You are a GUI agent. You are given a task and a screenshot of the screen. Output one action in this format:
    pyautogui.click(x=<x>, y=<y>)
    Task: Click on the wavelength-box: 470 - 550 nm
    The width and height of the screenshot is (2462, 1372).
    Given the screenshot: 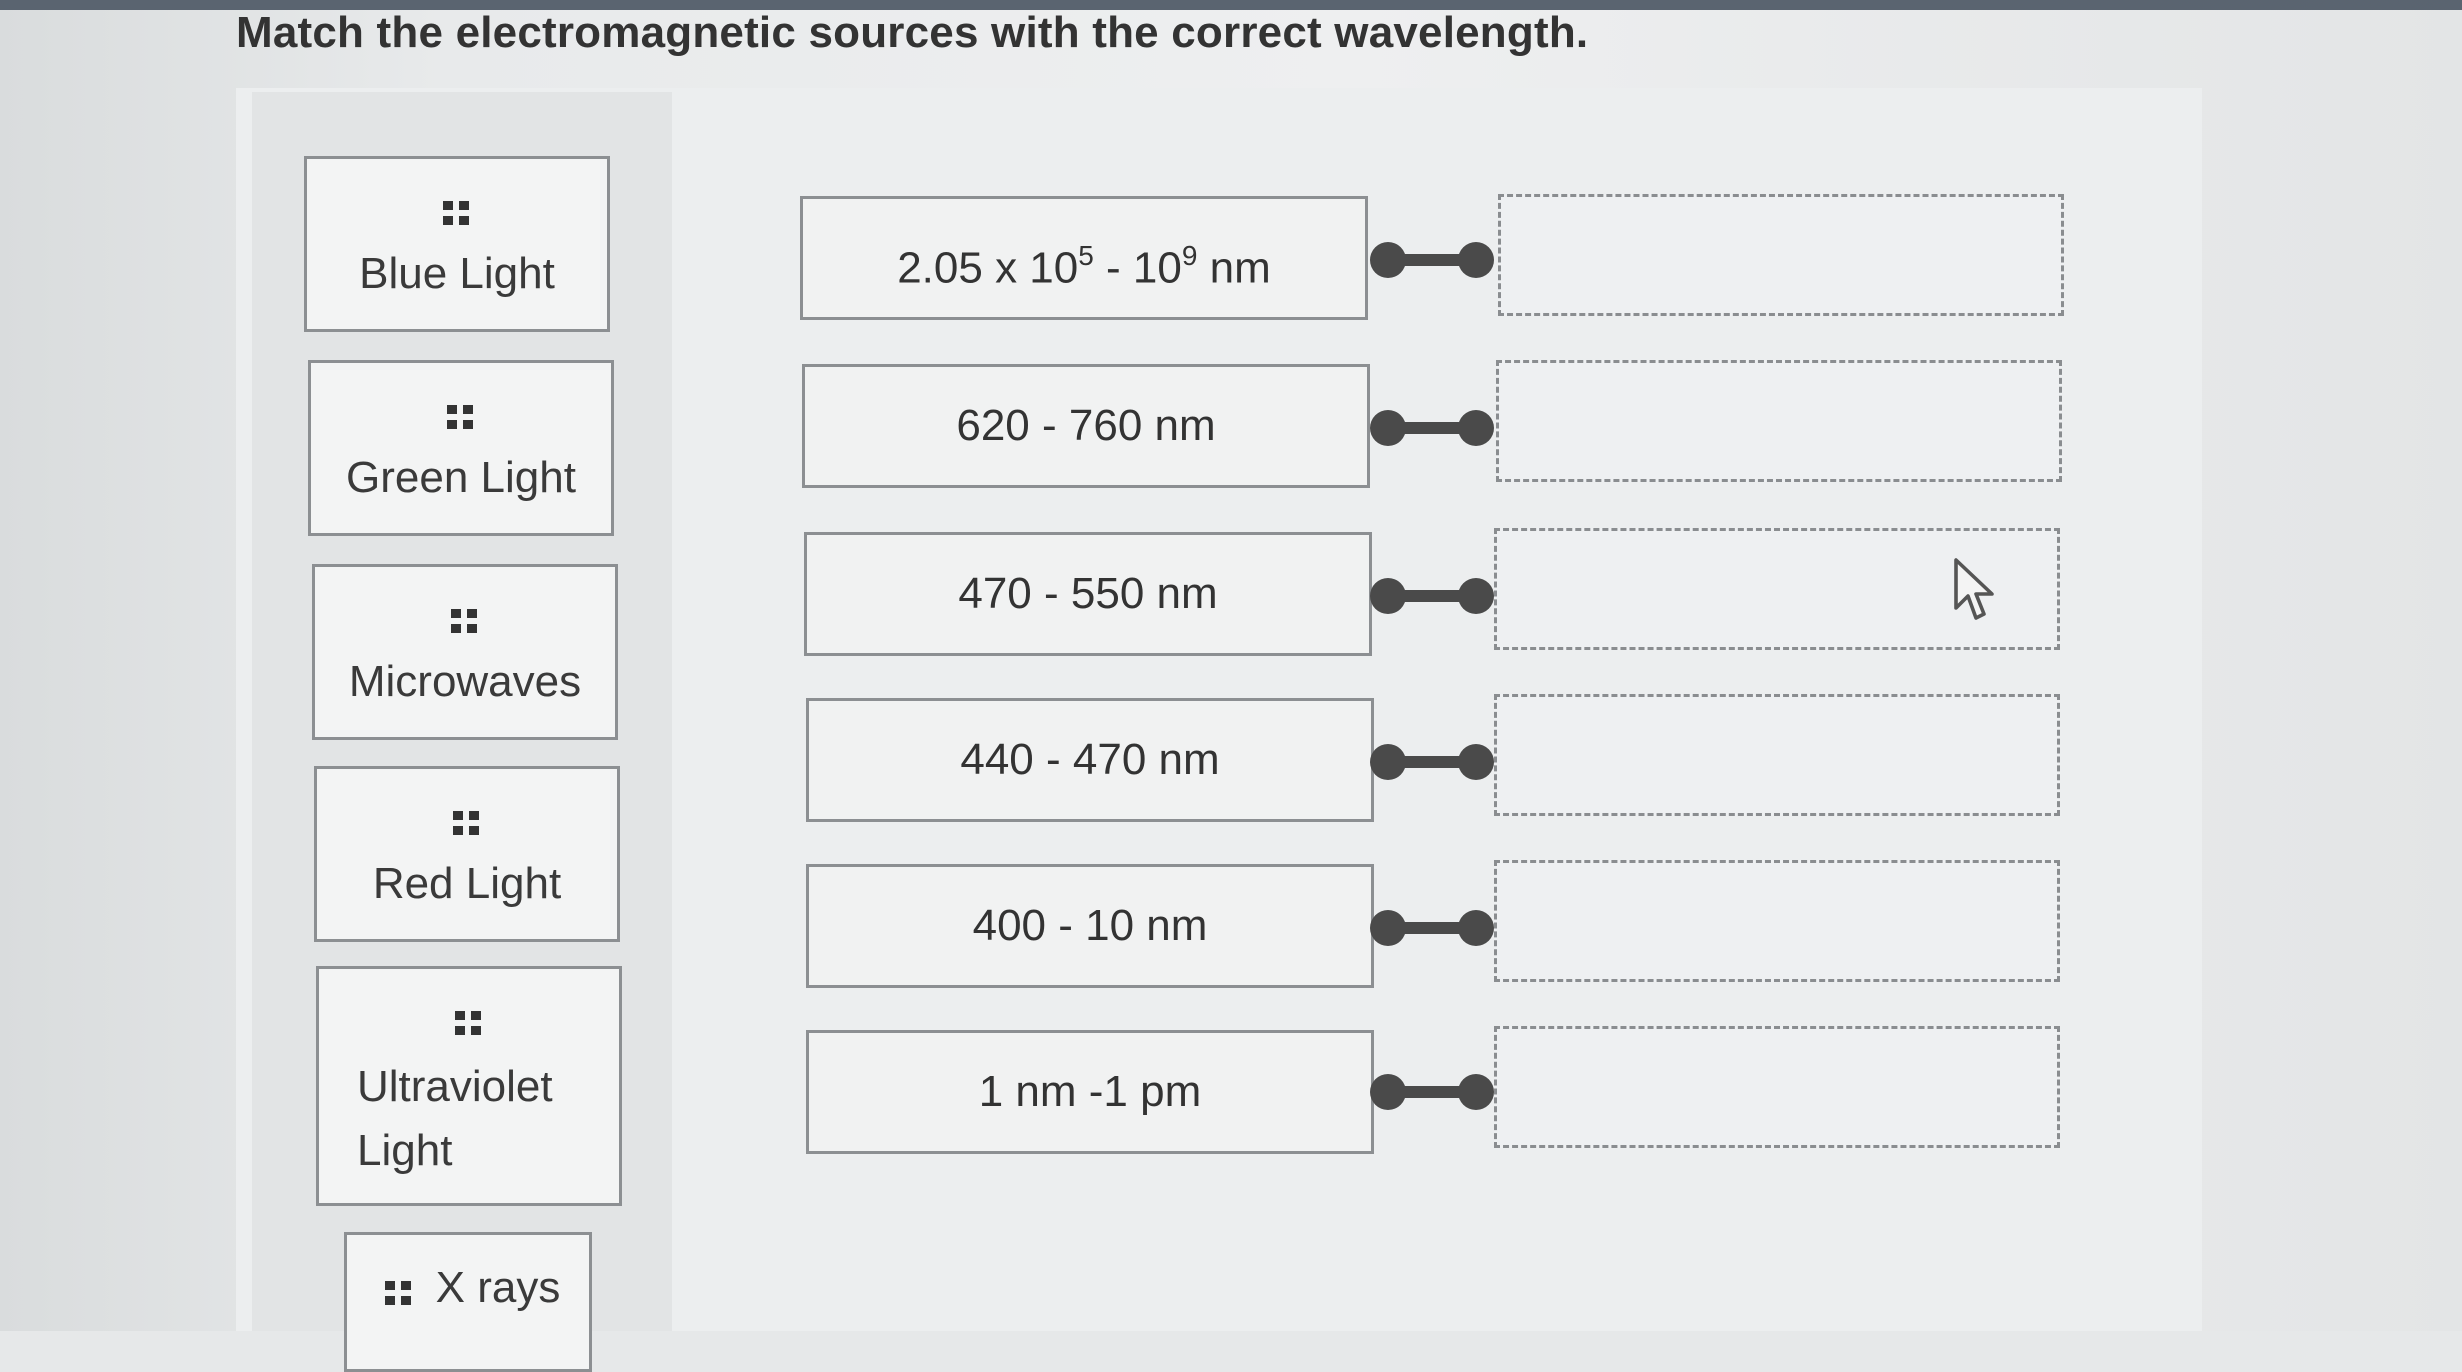 What is the action you would take?
    pyautogui.click(x=1088, y=594)
    